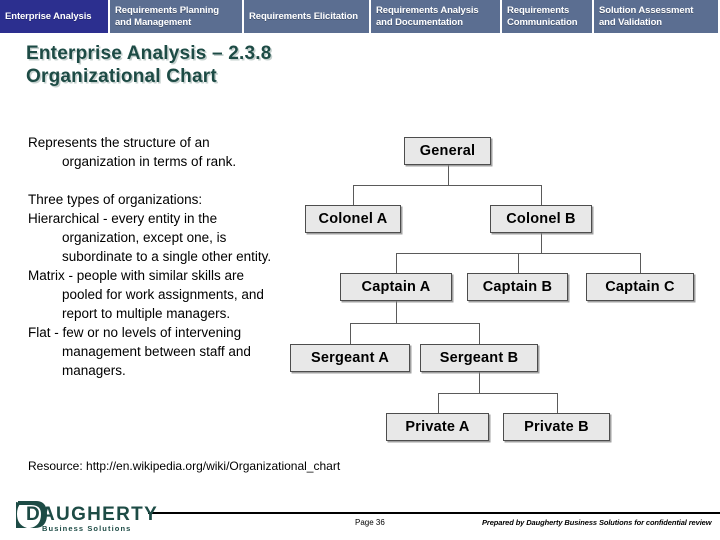  What do you see at coordinates (434, 513) in the screenshot?
I see `footer-divider-rule` at bounding box center [434, 513].